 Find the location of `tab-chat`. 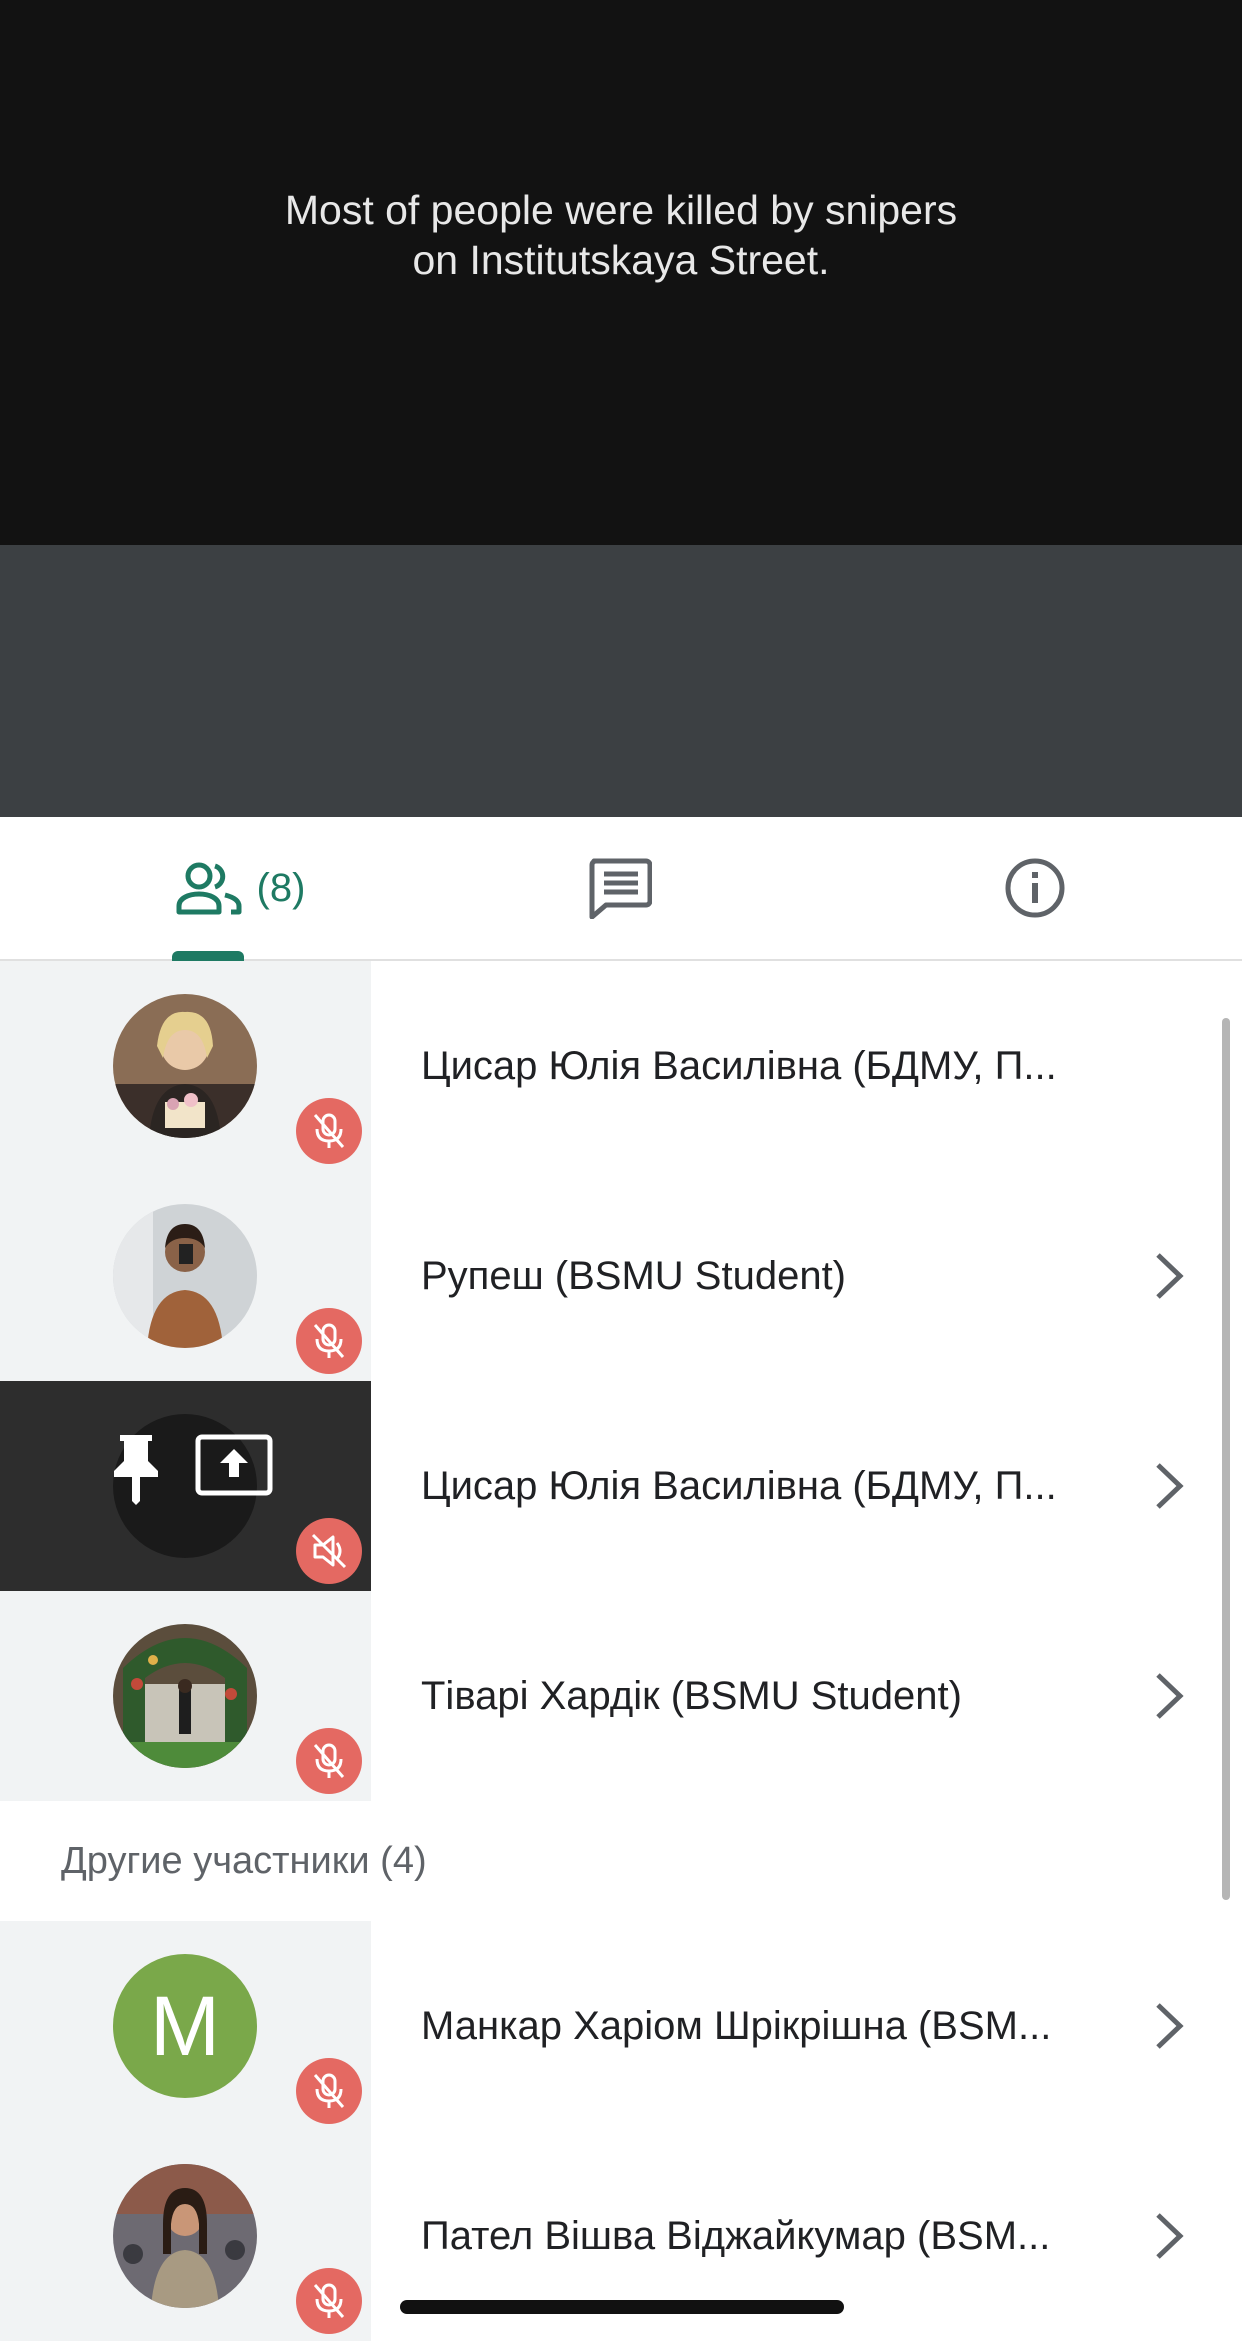

tab-chat is located at coordinates (620, 888).